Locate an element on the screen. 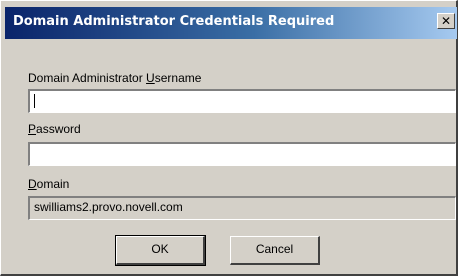 This screenshot has width=462, height=279. domain-field: swilliams2.provo.novell.com is located at coordinates (242, 208).